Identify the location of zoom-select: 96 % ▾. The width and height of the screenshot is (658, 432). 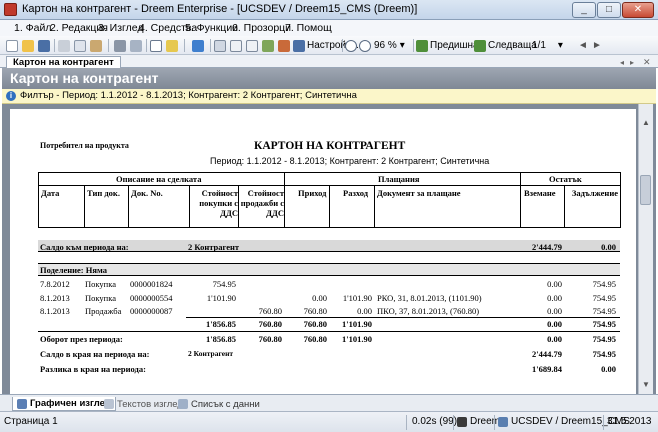
(392, 45).